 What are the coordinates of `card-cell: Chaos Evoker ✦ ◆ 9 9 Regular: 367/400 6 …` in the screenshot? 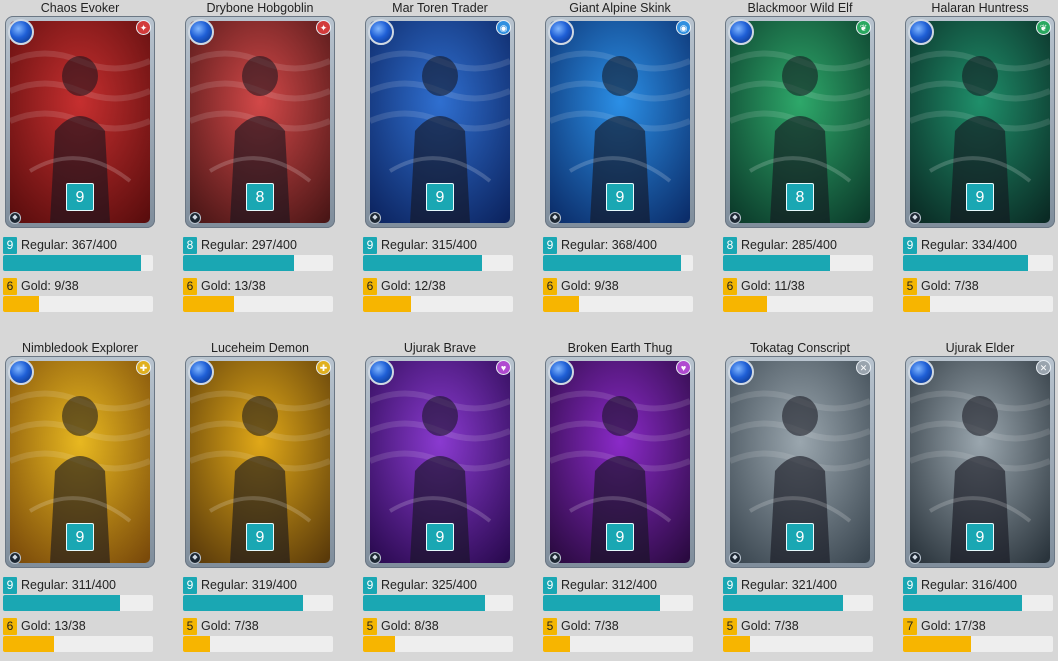 It's located at (80, 156).